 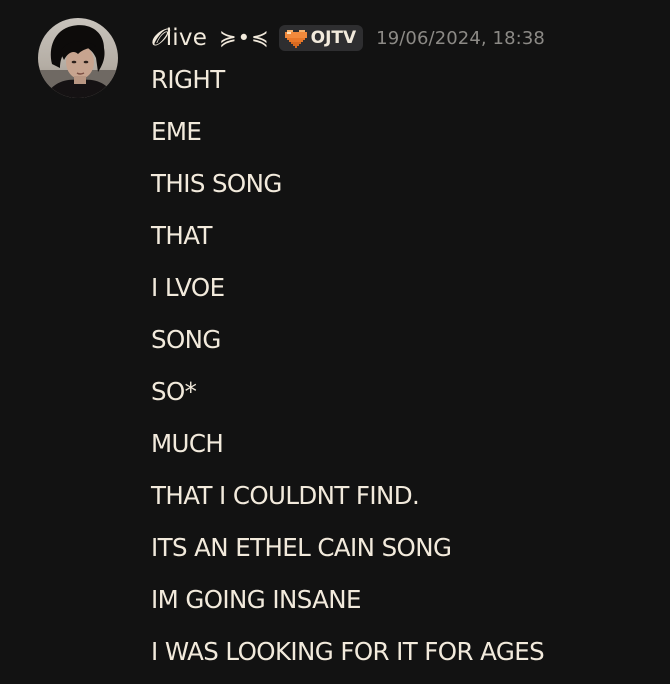 I want to click on message-line: EME, so click(x=176, y=131).